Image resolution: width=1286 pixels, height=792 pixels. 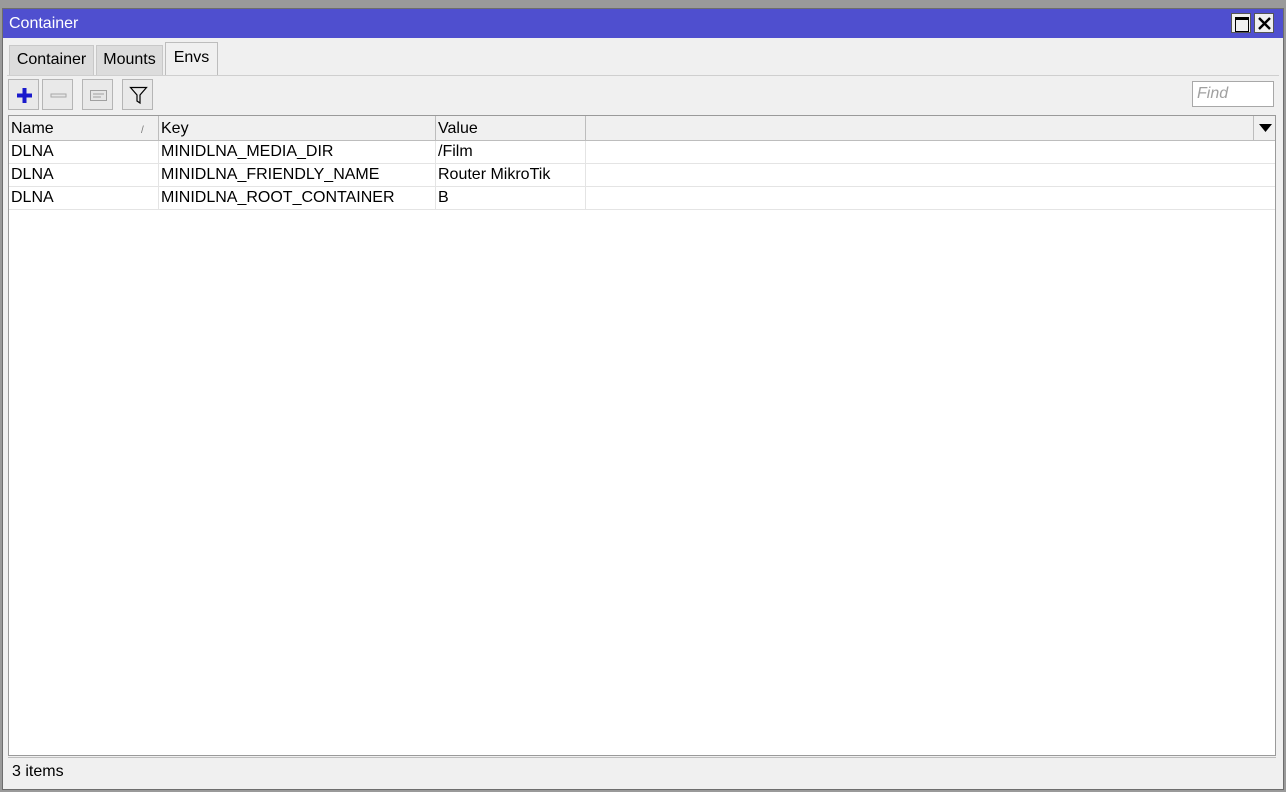 I want to click on window-title: Container, so click(x=44, y=23).